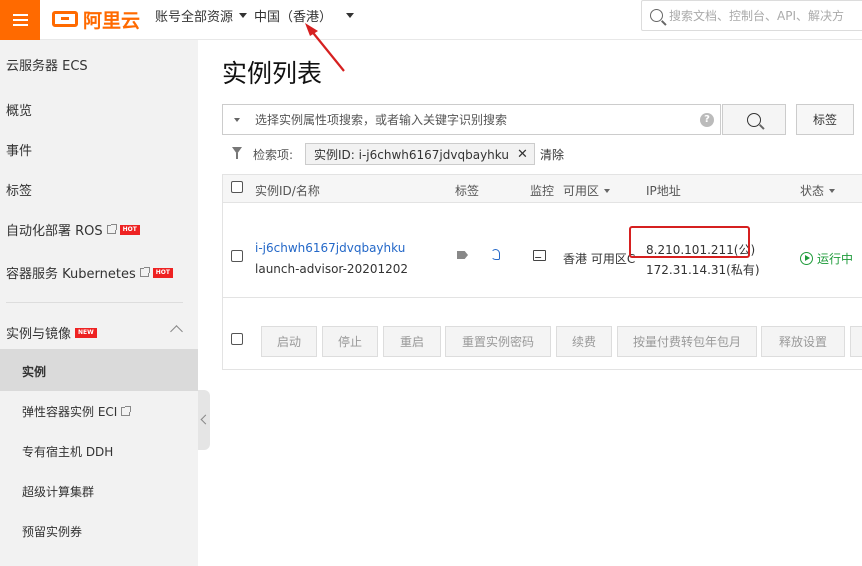 This screenshot has height=566, width=862. I want to click on filter-funnel-icon, so click(237, 153).